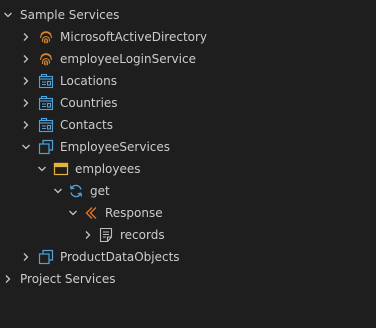  I want to click on tree-item-employee-login-service: employeeLoginService, so click(188, 59).